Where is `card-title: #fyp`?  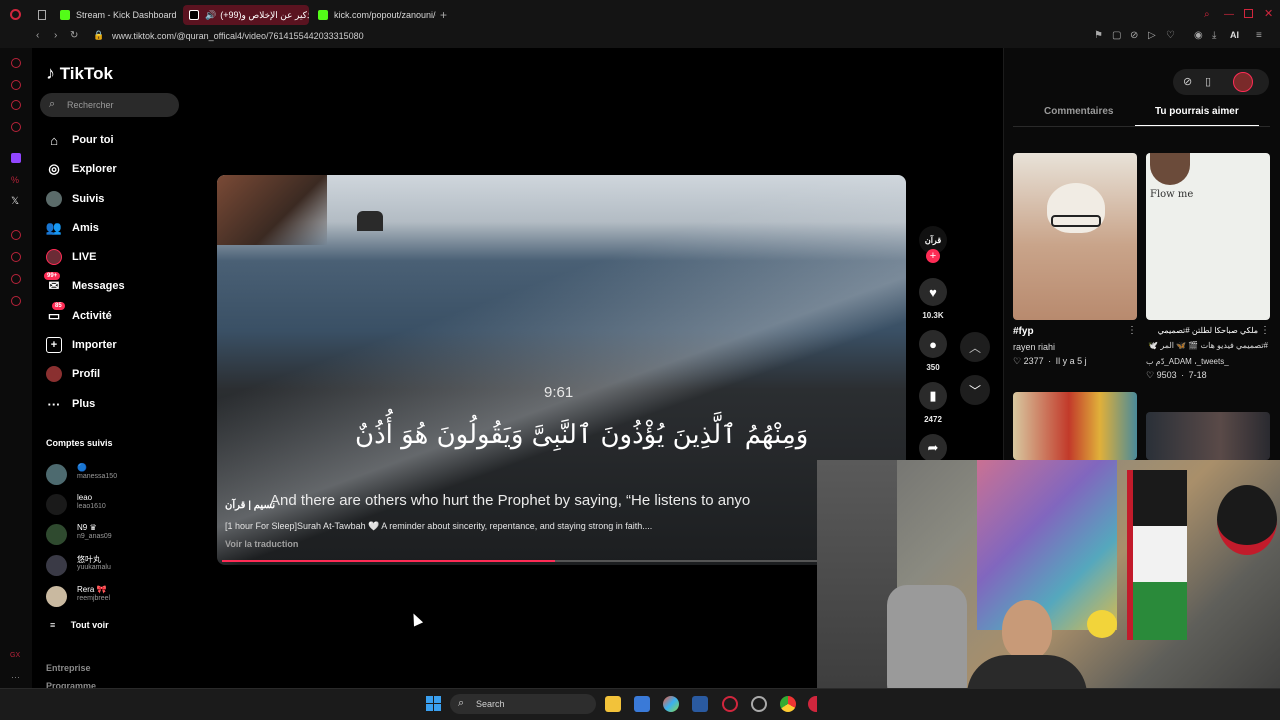
card-title: #fyp is located at coordinates (1068, 331).